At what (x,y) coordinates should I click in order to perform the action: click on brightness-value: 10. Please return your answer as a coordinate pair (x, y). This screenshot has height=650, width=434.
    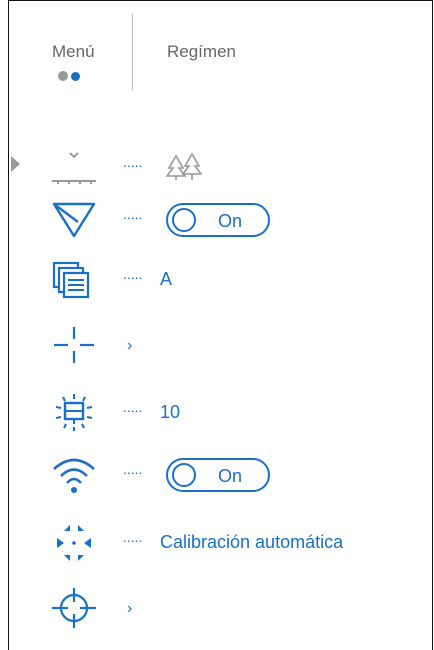
    Looking at the image, I should click on (170, 412).